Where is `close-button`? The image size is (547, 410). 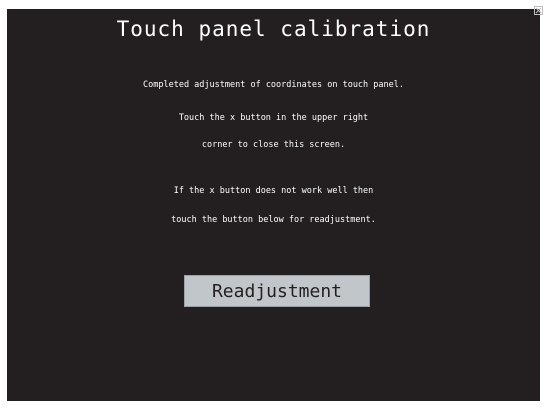
close-button is located at coordinates (538, 10).